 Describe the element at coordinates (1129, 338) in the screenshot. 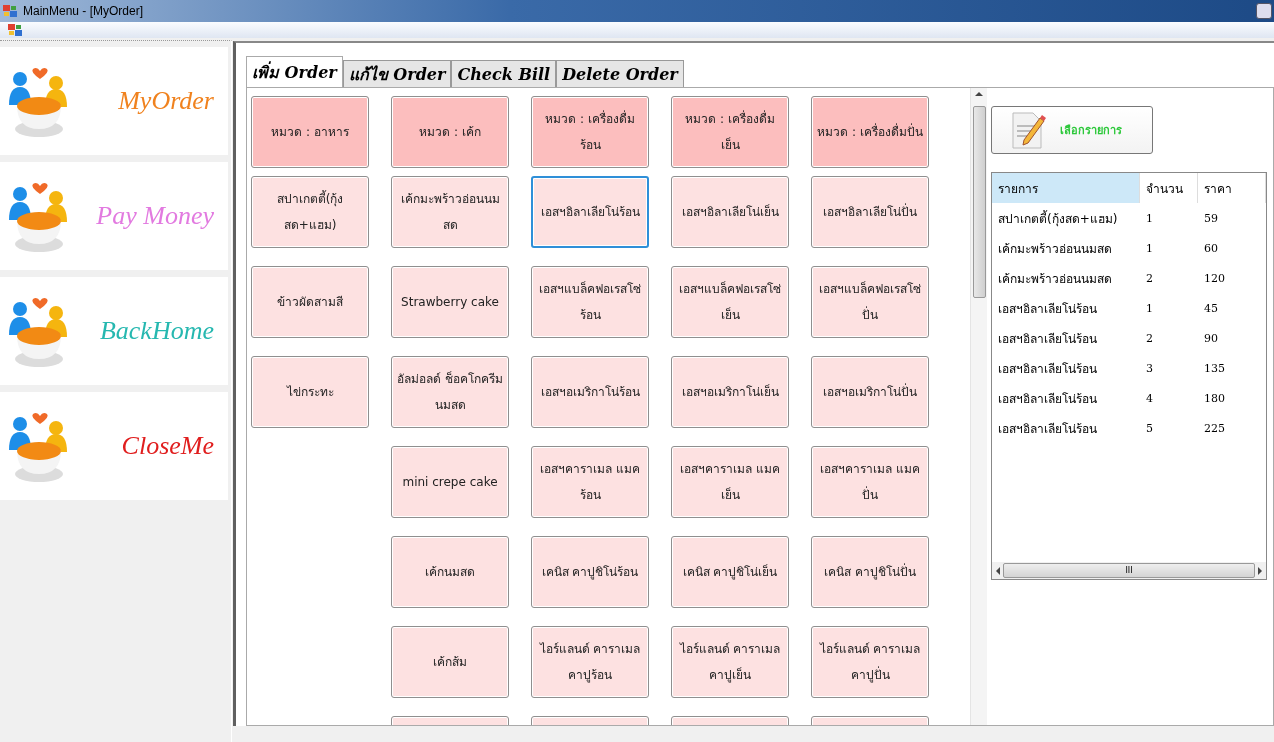

I see `list-row: เอสฯอิลาเลียโน่ร้อน 2 90` at that location.